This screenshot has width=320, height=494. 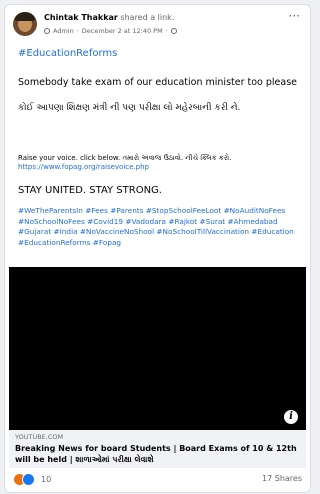 I want to click on post-meta: Admin · December 2 at 12:40 PM ·, so click(x=110, y=31).